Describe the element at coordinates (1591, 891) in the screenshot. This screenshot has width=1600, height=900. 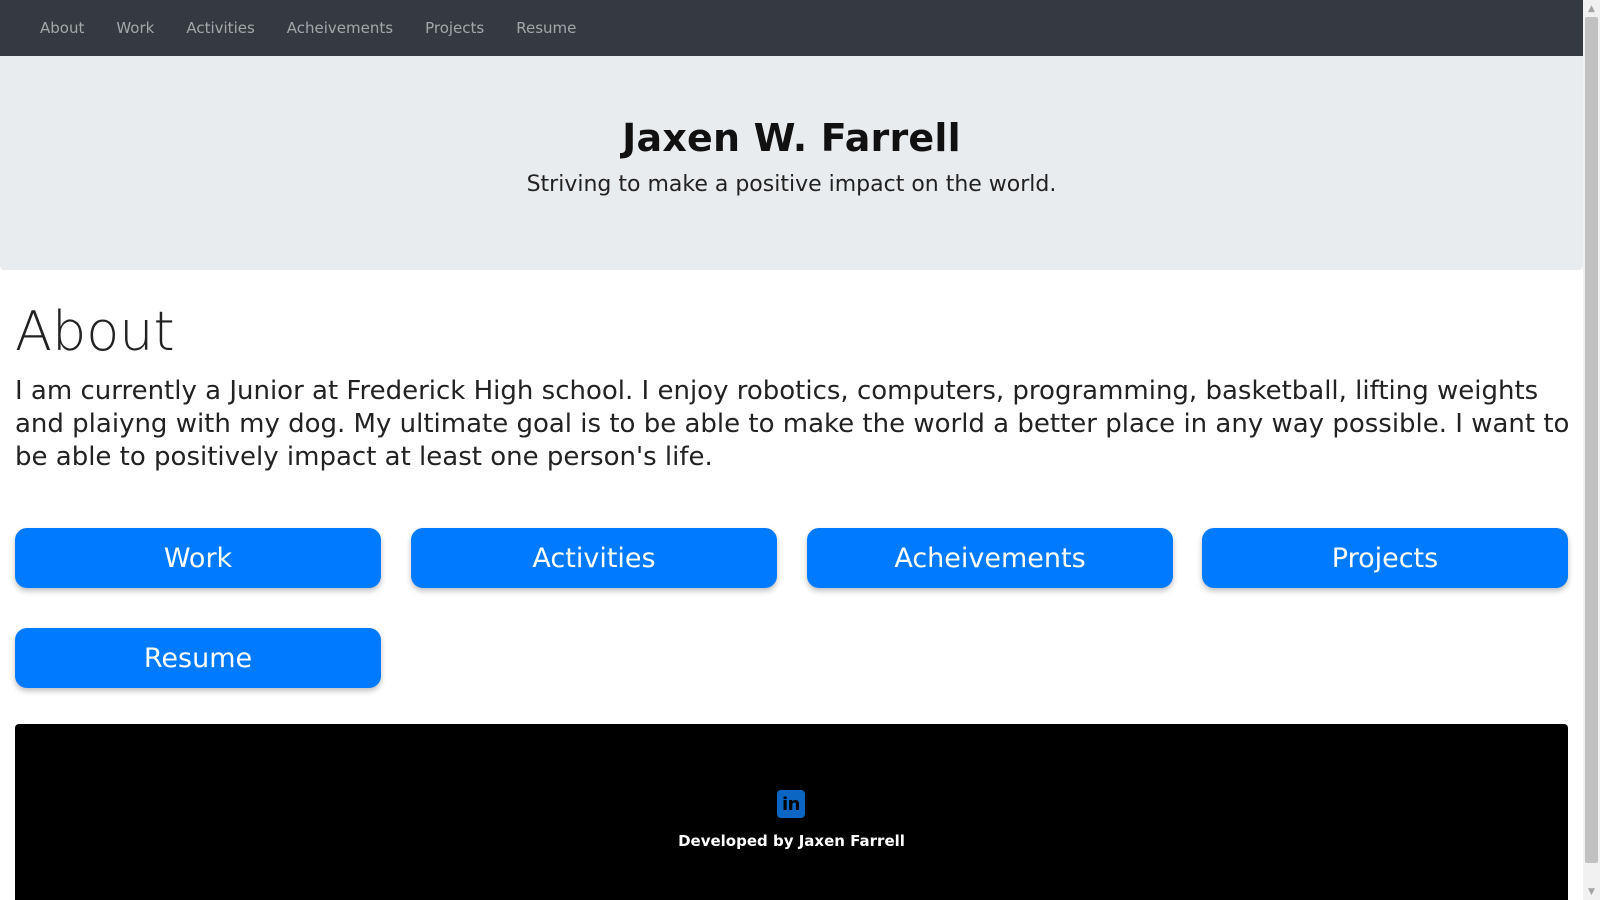
I see `scroll-down-arrow-icon: ▼` at that location.